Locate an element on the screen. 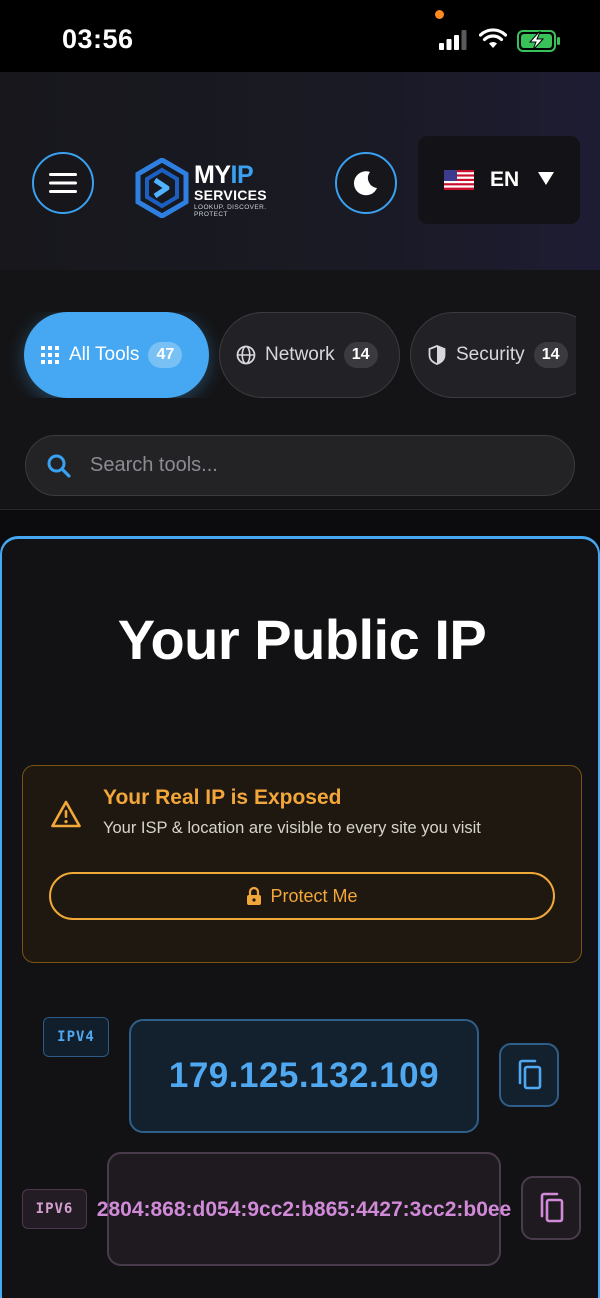 The width and height of the screenshot is (600, 1298). menu-button is located at coordinates (63, 183).